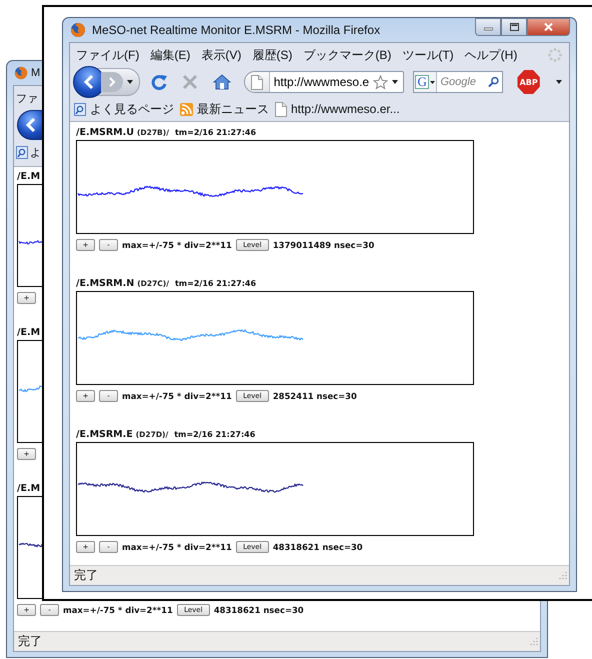 This screenshot has height=659, width=592. What do you see at coordinates (272, 55) in the screenshot?
I see `menu-item: 履歴(S)` at bounding box center [272, 55].